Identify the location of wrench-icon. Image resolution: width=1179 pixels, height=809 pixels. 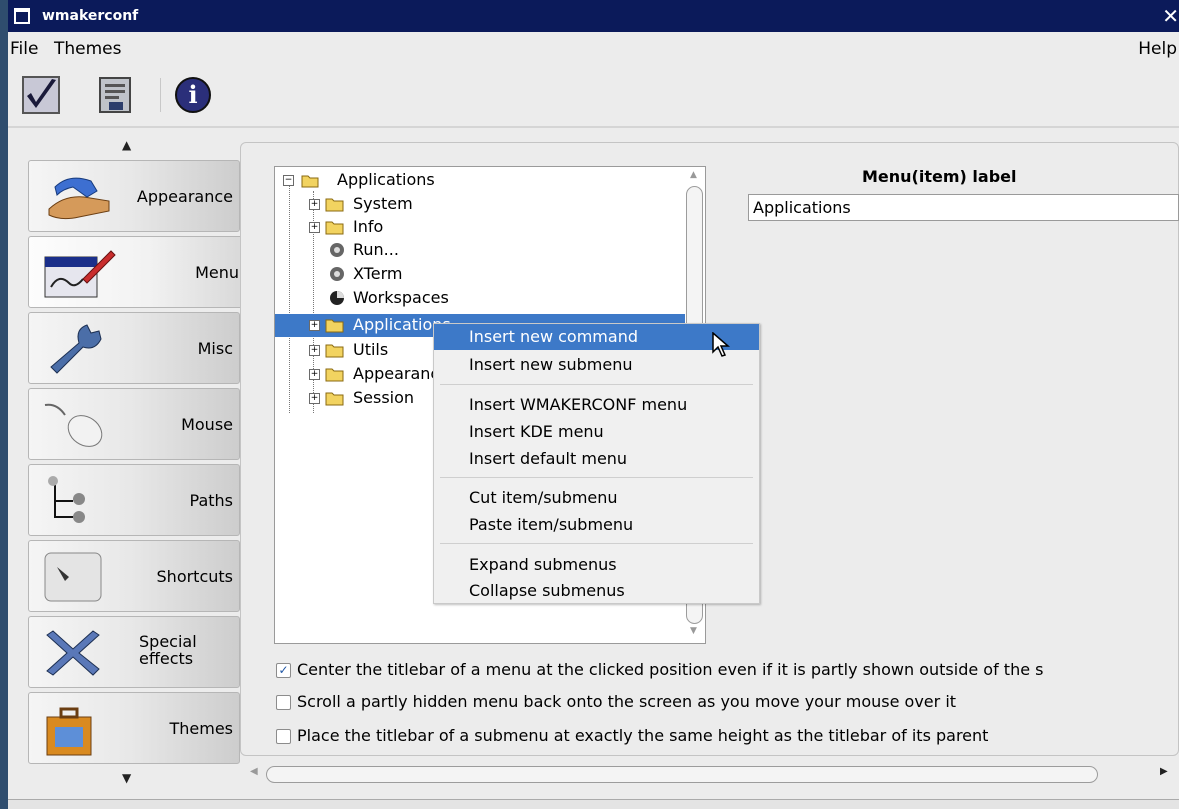
(76, 349).